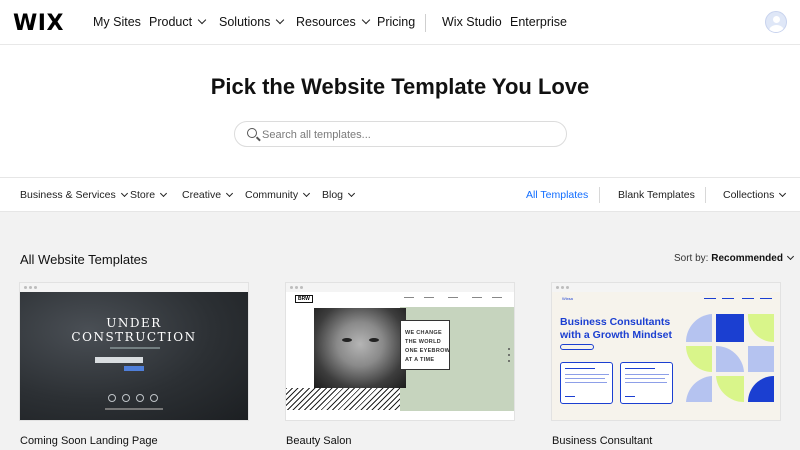 The image size is (800, 450). What do you see at coordinates (326, 22) in the screenshot?
I see `nav-label: Resources` at bounding box center [326, 22].